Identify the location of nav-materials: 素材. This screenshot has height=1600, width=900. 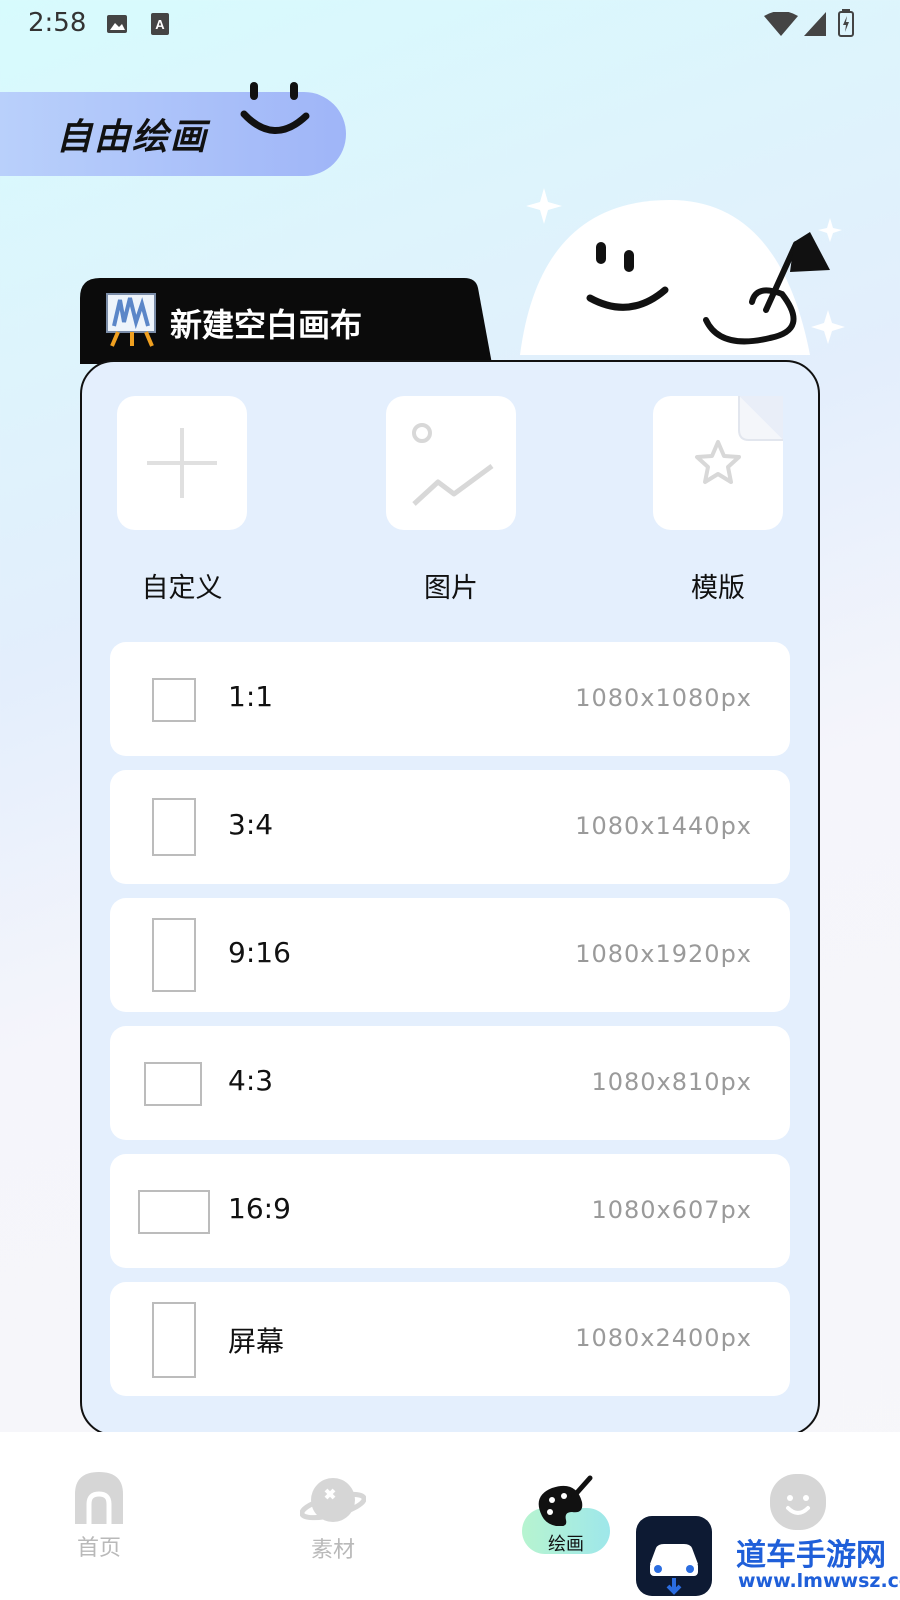
(333, 1518).